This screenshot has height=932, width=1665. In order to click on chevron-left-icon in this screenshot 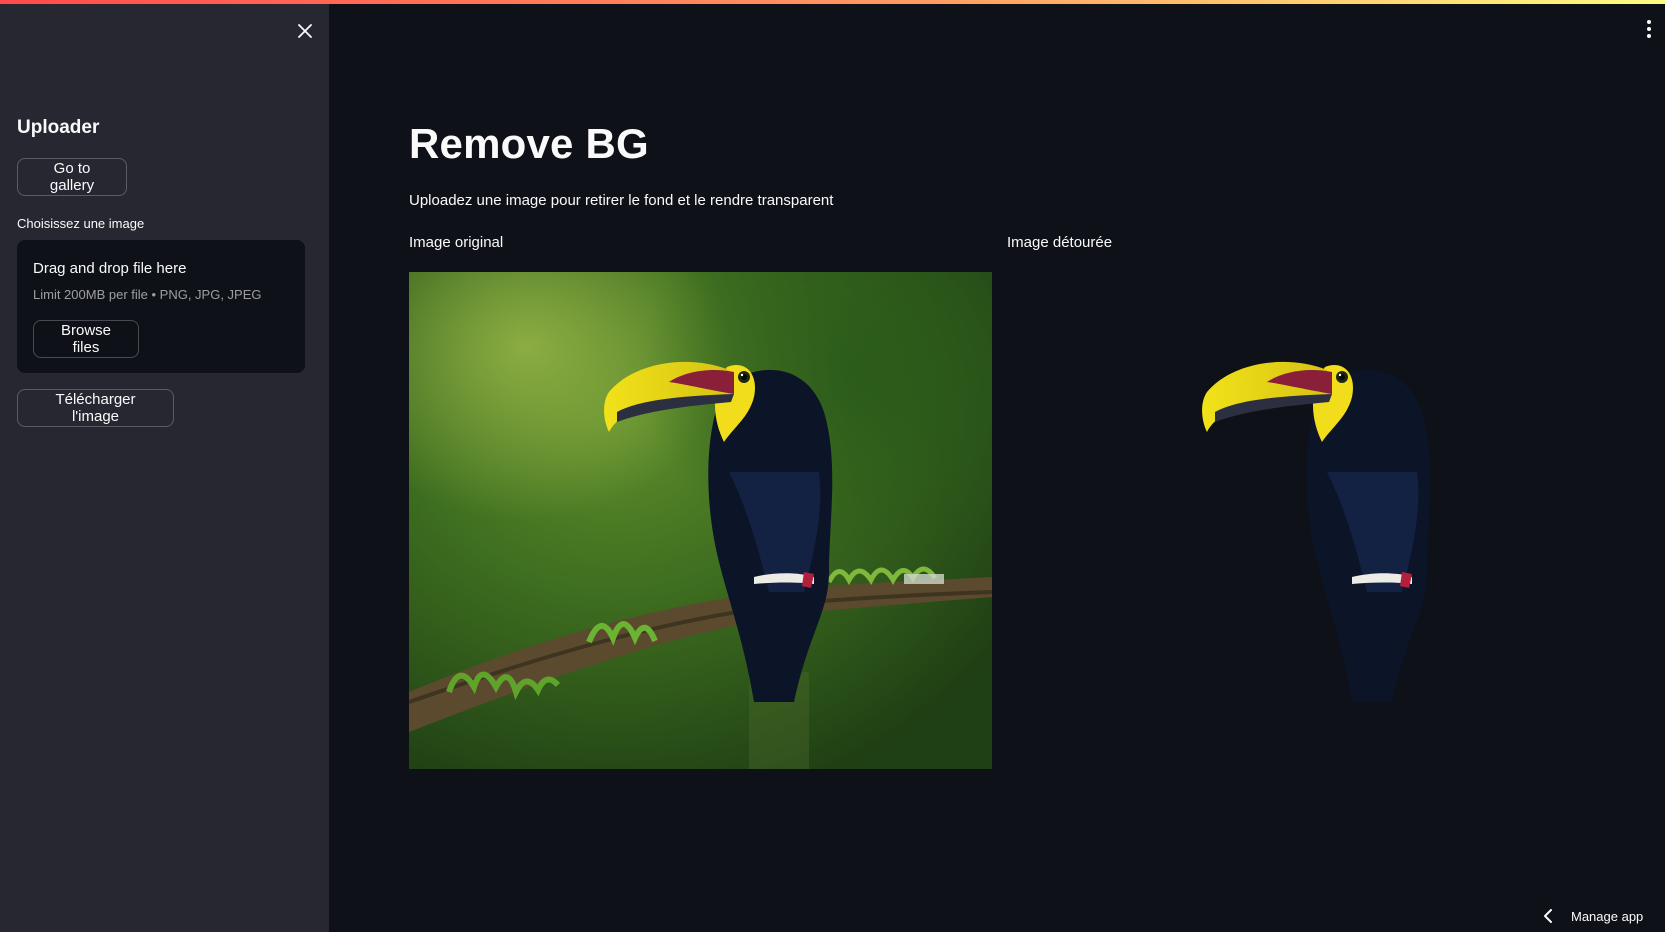, I will do `click(1548, 916)`.